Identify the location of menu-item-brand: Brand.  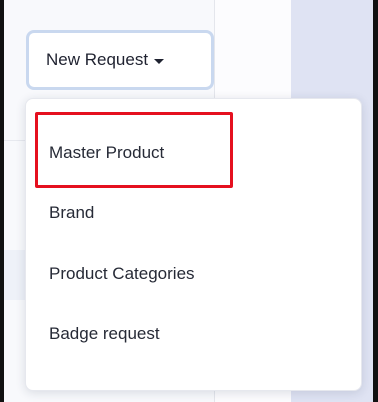
(193, 213).